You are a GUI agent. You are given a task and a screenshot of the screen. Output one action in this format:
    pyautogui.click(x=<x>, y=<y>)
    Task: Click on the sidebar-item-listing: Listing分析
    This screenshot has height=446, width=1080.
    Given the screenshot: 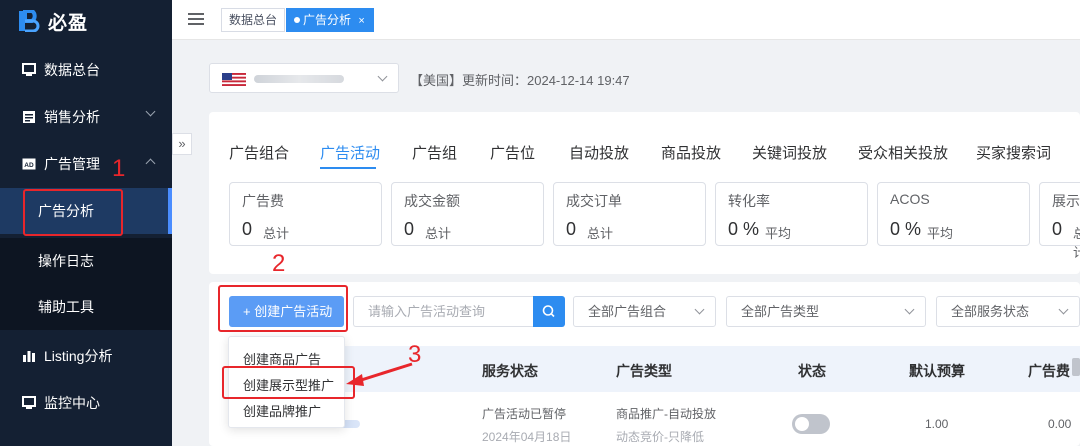 What is the action you would take?
    pyautogui.click(x=86, y=356)
    